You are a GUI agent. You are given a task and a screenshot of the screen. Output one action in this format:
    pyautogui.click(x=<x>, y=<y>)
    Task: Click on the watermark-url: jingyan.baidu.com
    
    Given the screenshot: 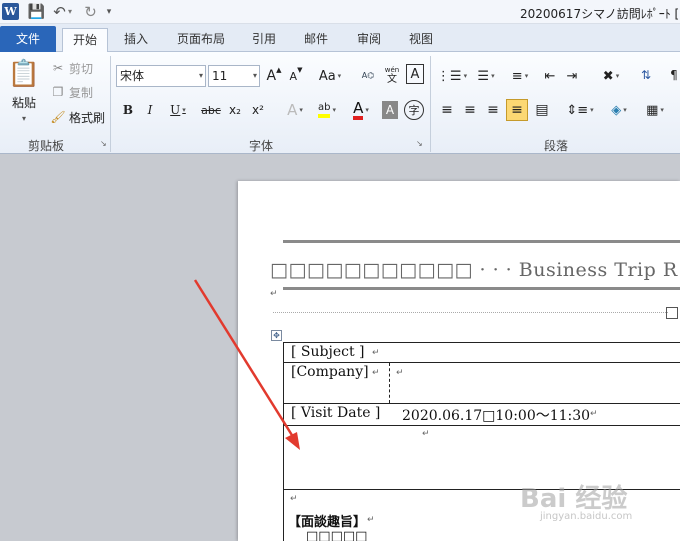 What is the action you would take?
    pyautogui.click(x=586, y=516)
    